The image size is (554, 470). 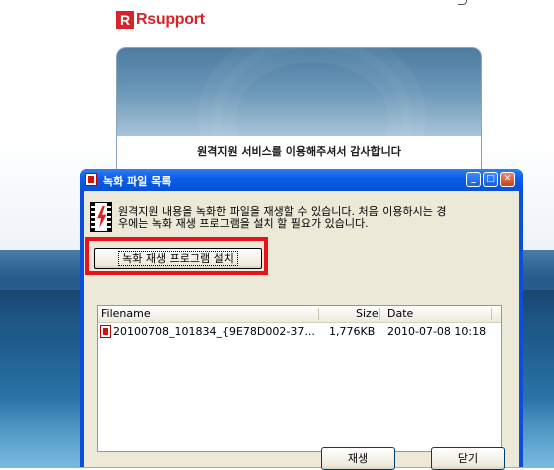 I want to click on list-header: Filename Size Date, so click(x=299, y=314).